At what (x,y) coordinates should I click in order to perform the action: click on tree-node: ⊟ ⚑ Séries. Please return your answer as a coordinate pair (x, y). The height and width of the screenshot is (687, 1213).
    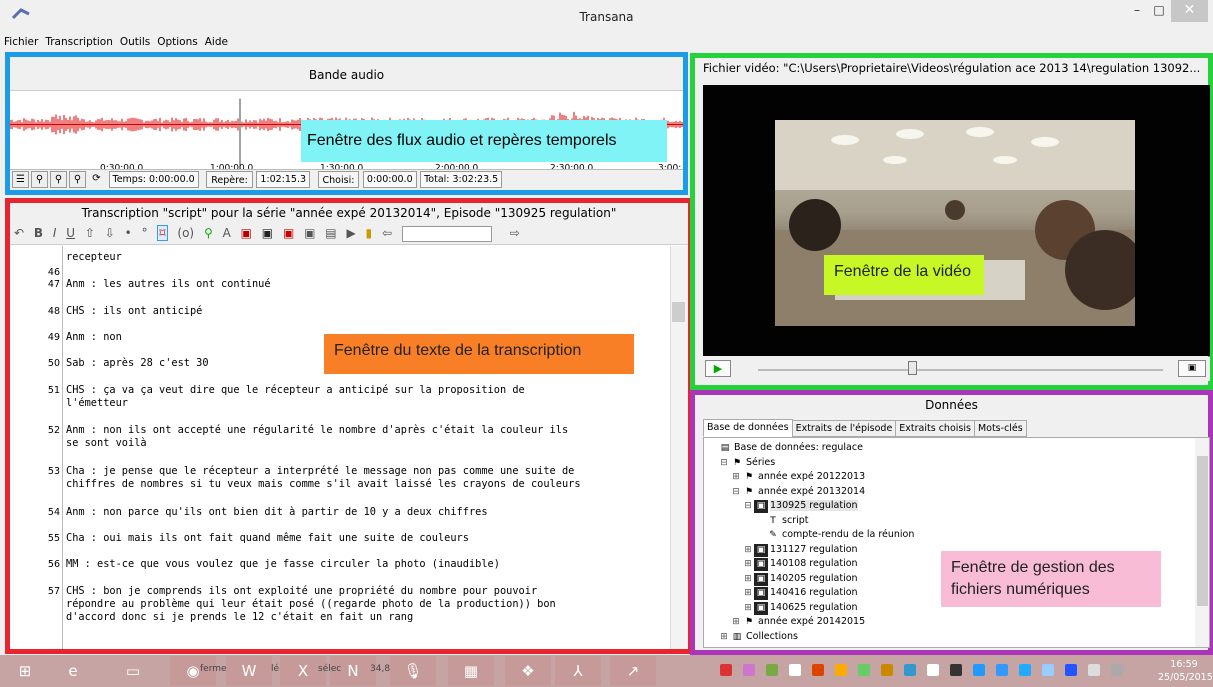
    Looking at the image, I should click on (747, 463).